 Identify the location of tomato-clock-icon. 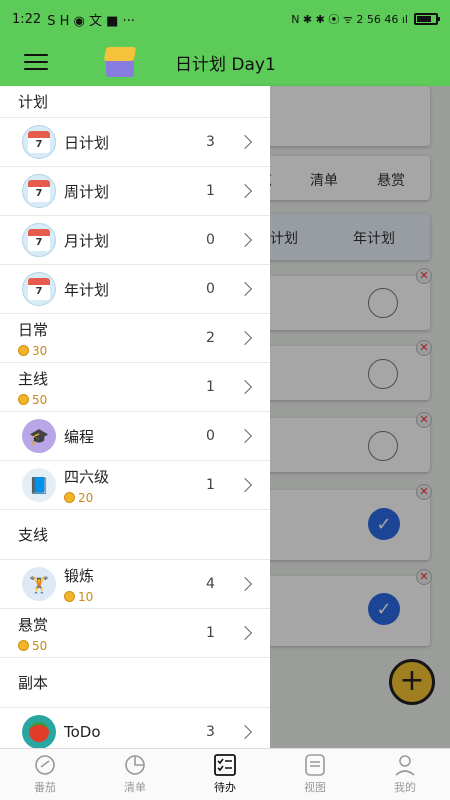
(45, 765).